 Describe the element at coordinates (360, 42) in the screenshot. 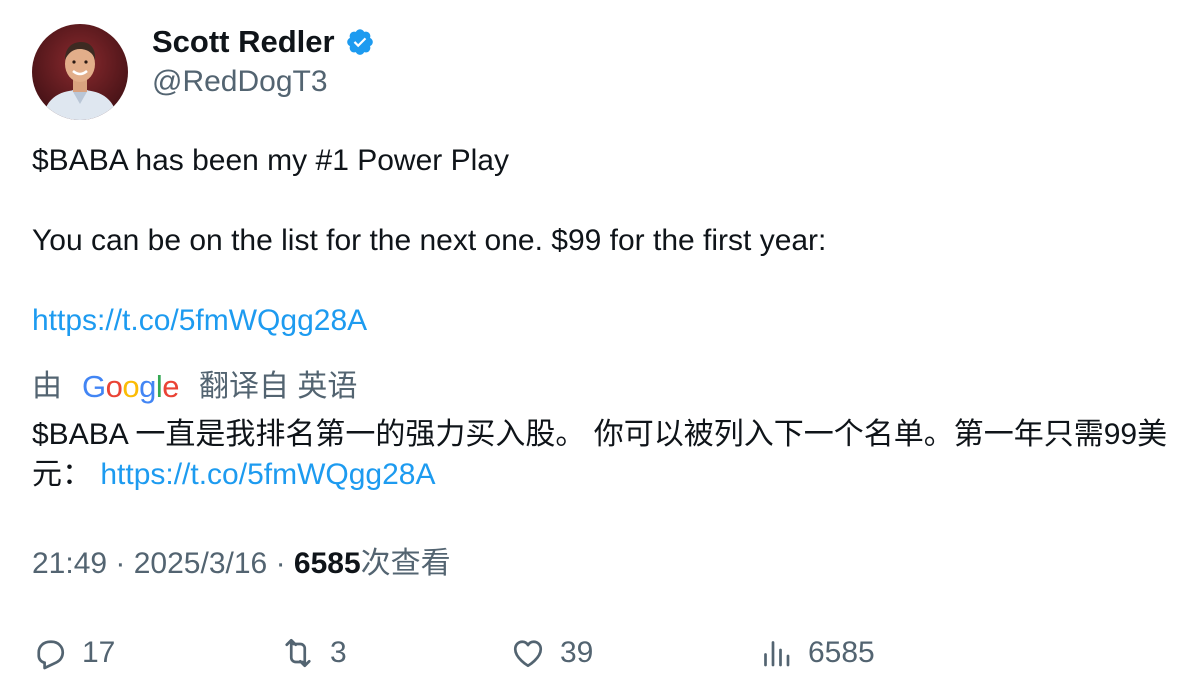

I see `verified-badge-icon` at that location.